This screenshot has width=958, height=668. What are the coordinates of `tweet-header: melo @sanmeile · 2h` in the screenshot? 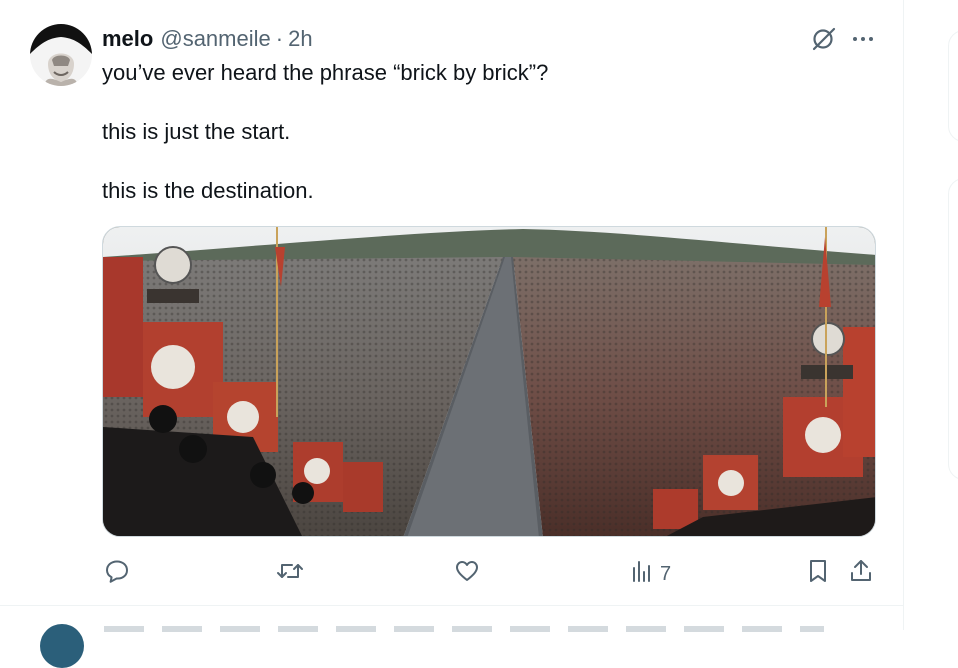 It's located at (207, 39).